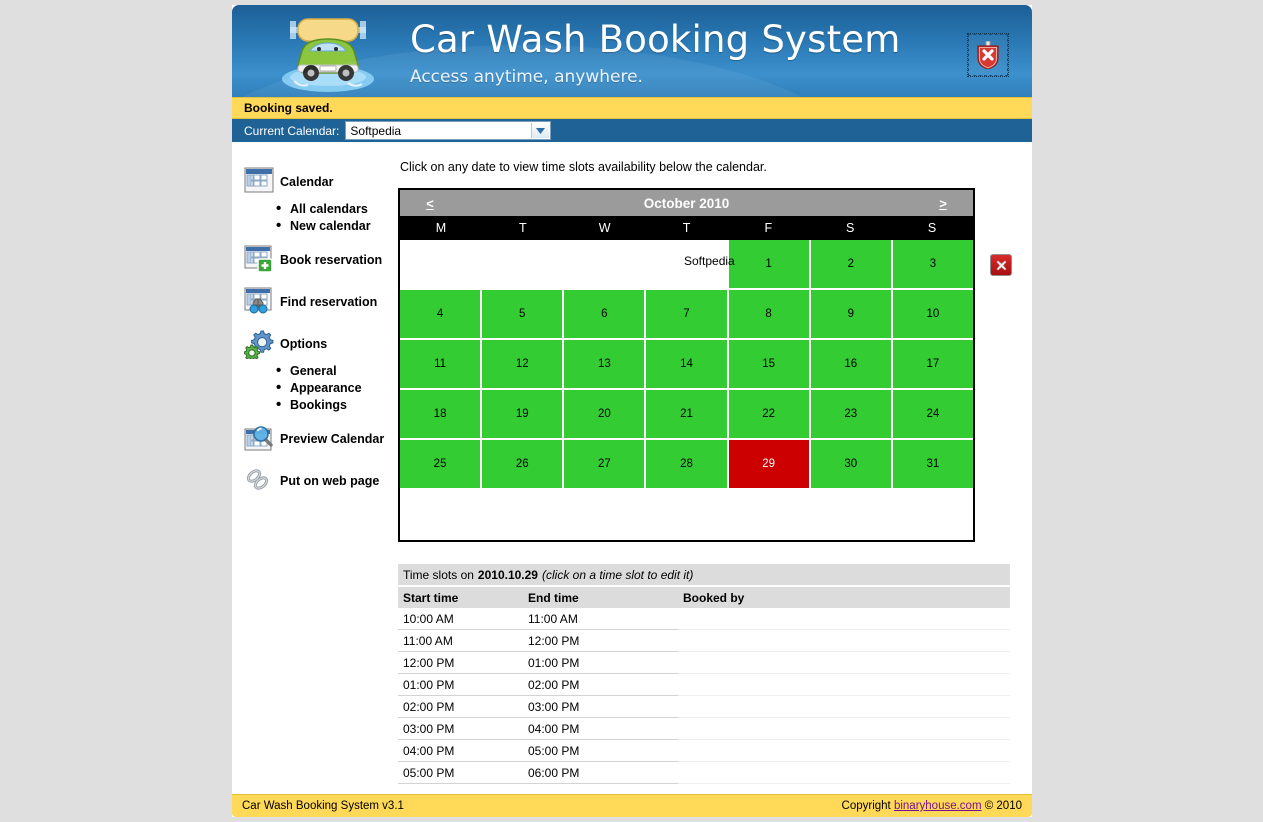 Image resolution: width=1263 pixels, height=822 pixels. I want to click on column-header-start-time: Start time, so click(431, 597).